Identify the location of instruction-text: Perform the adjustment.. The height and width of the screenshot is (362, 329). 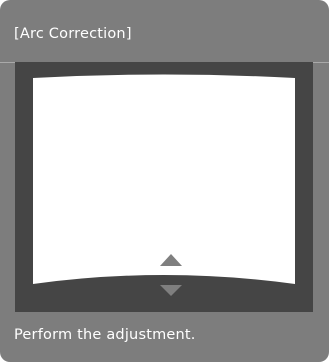
(105, 335).